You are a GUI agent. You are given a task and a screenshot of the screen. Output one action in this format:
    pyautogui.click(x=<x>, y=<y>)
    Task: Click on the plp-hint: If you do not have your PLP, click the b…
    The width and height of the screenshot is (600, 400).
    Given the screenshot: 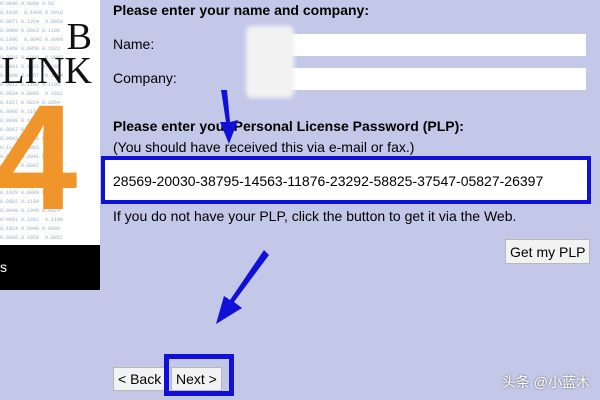 What is the action you would take?
    pyautogui.click(x=315, y=216)
    